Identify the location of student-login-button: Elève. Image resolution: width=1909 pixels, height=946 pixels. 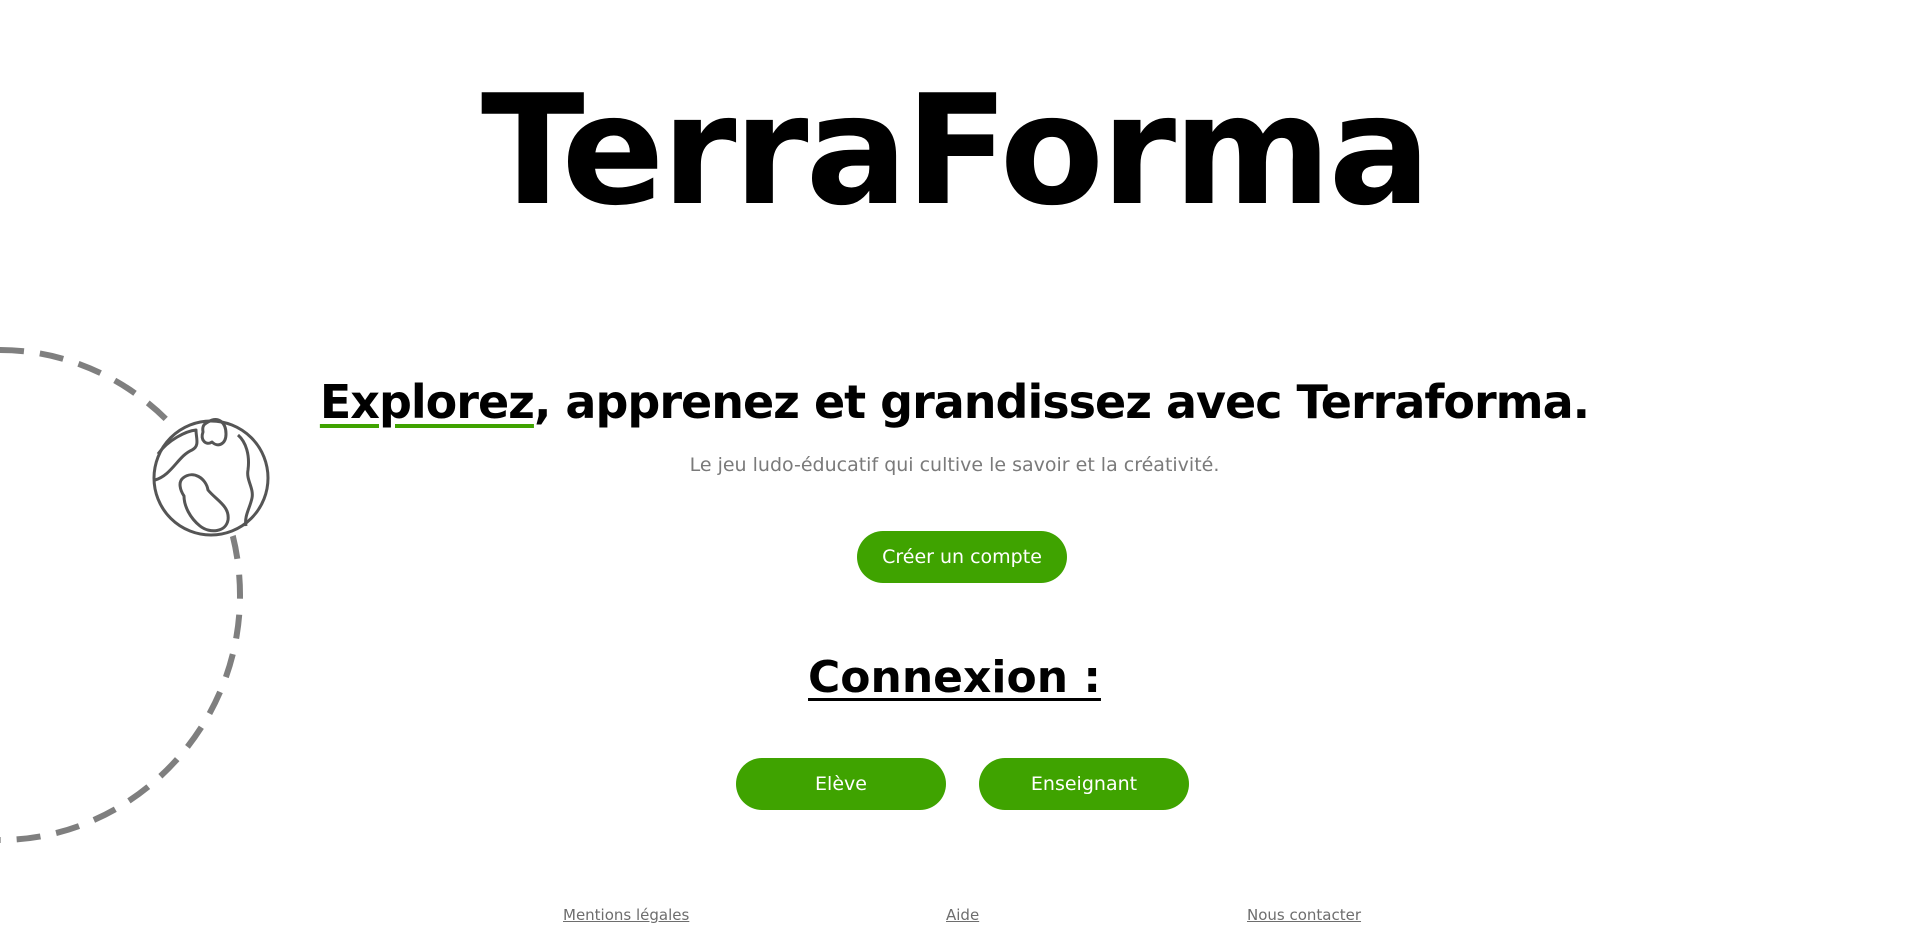
(841, 784).